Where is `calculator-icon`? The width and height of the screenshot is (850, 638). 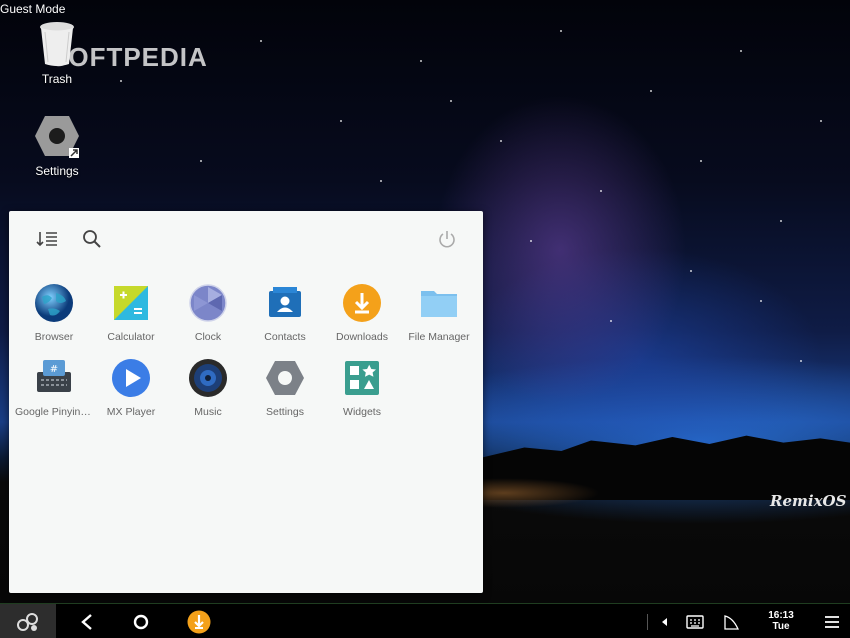
calculator-icon is located at coordinates (131, 303).